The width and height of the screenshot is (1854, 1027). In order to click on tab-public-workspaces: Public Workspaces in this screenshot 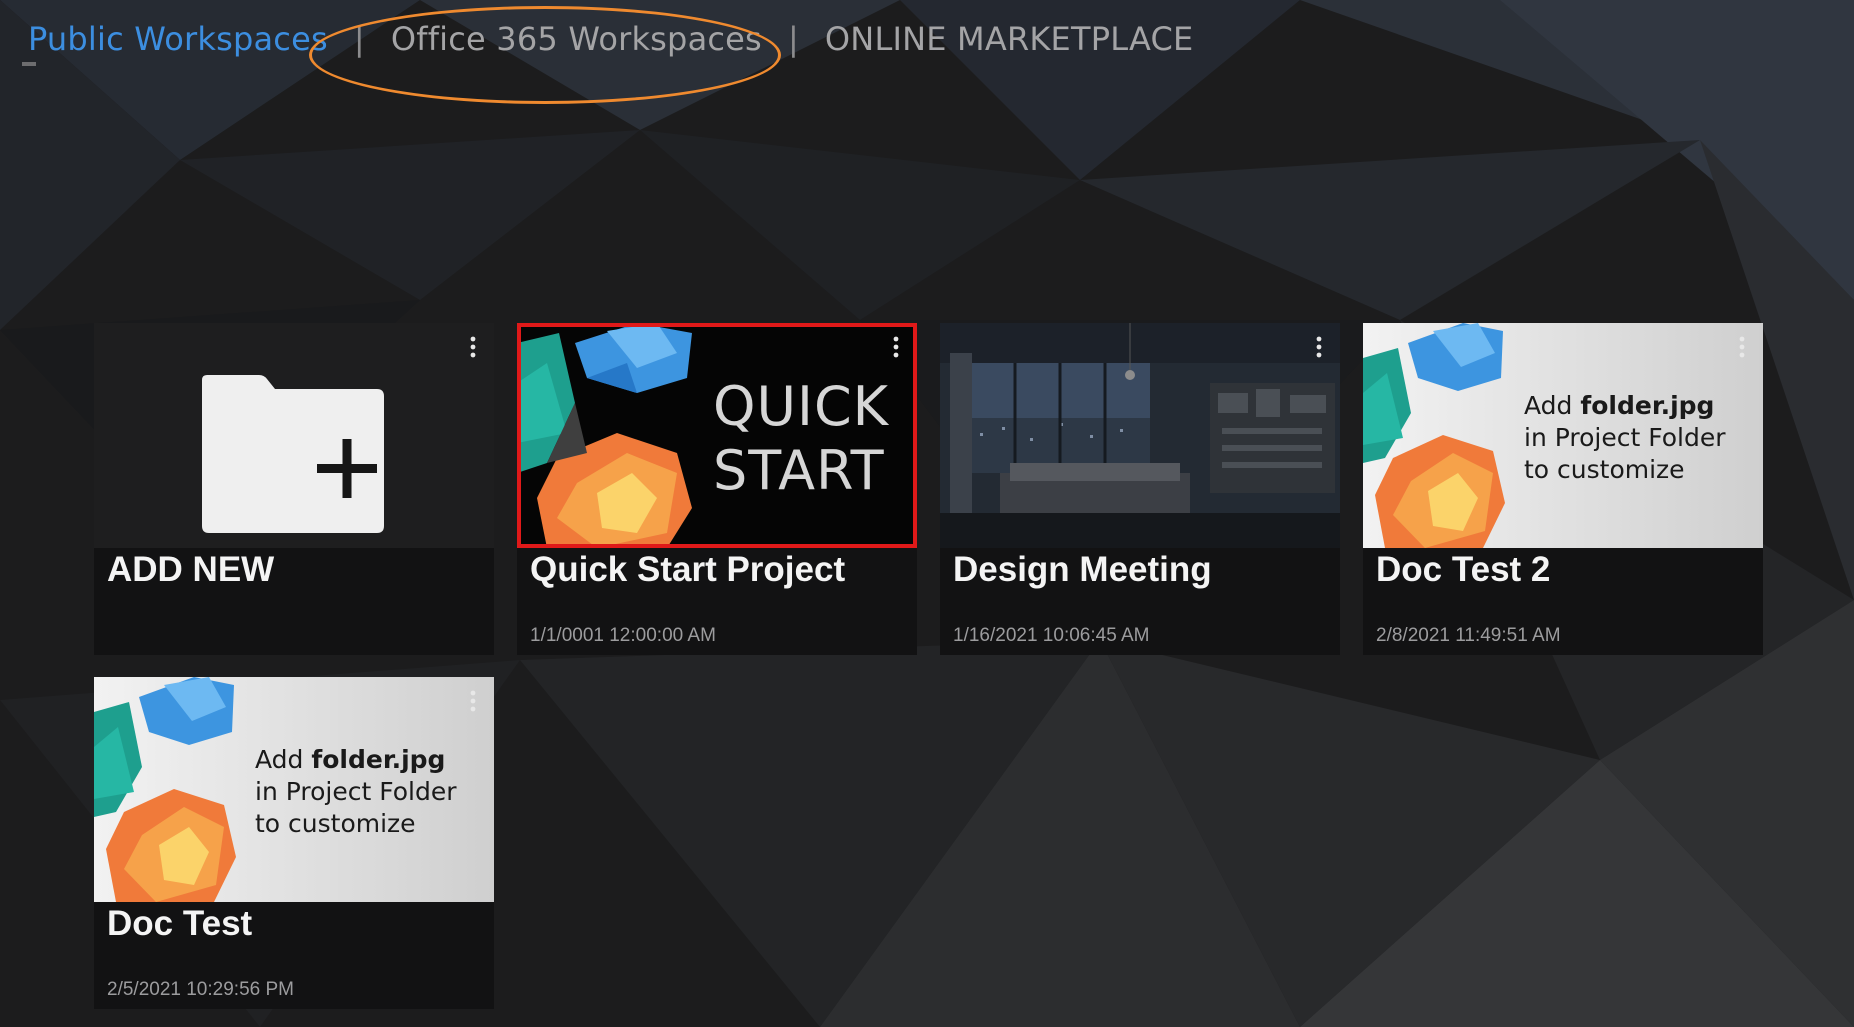, I will do `click(178, 39)`.